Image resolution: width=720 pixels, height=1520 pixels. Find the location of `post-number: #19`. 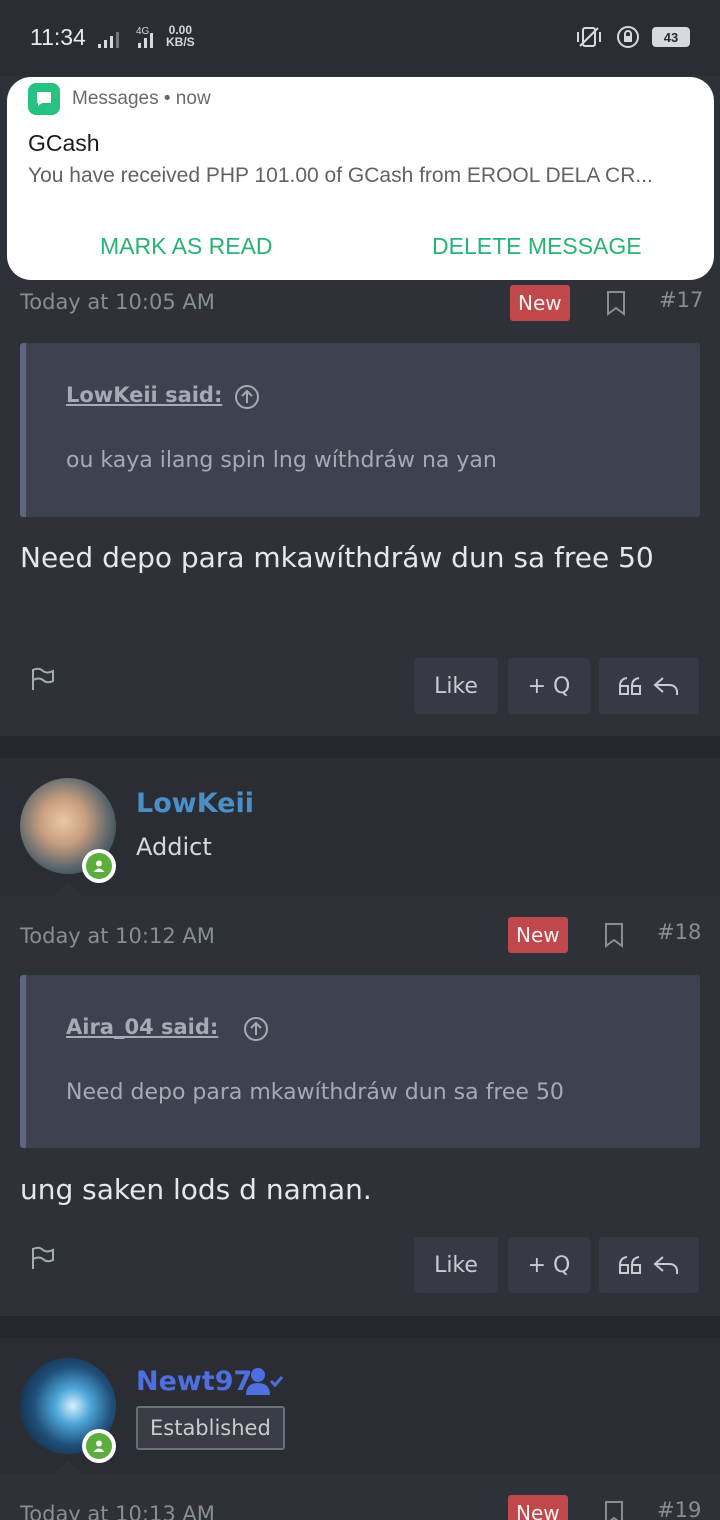

post-number: #19 is located at coordinates (679, 1509).